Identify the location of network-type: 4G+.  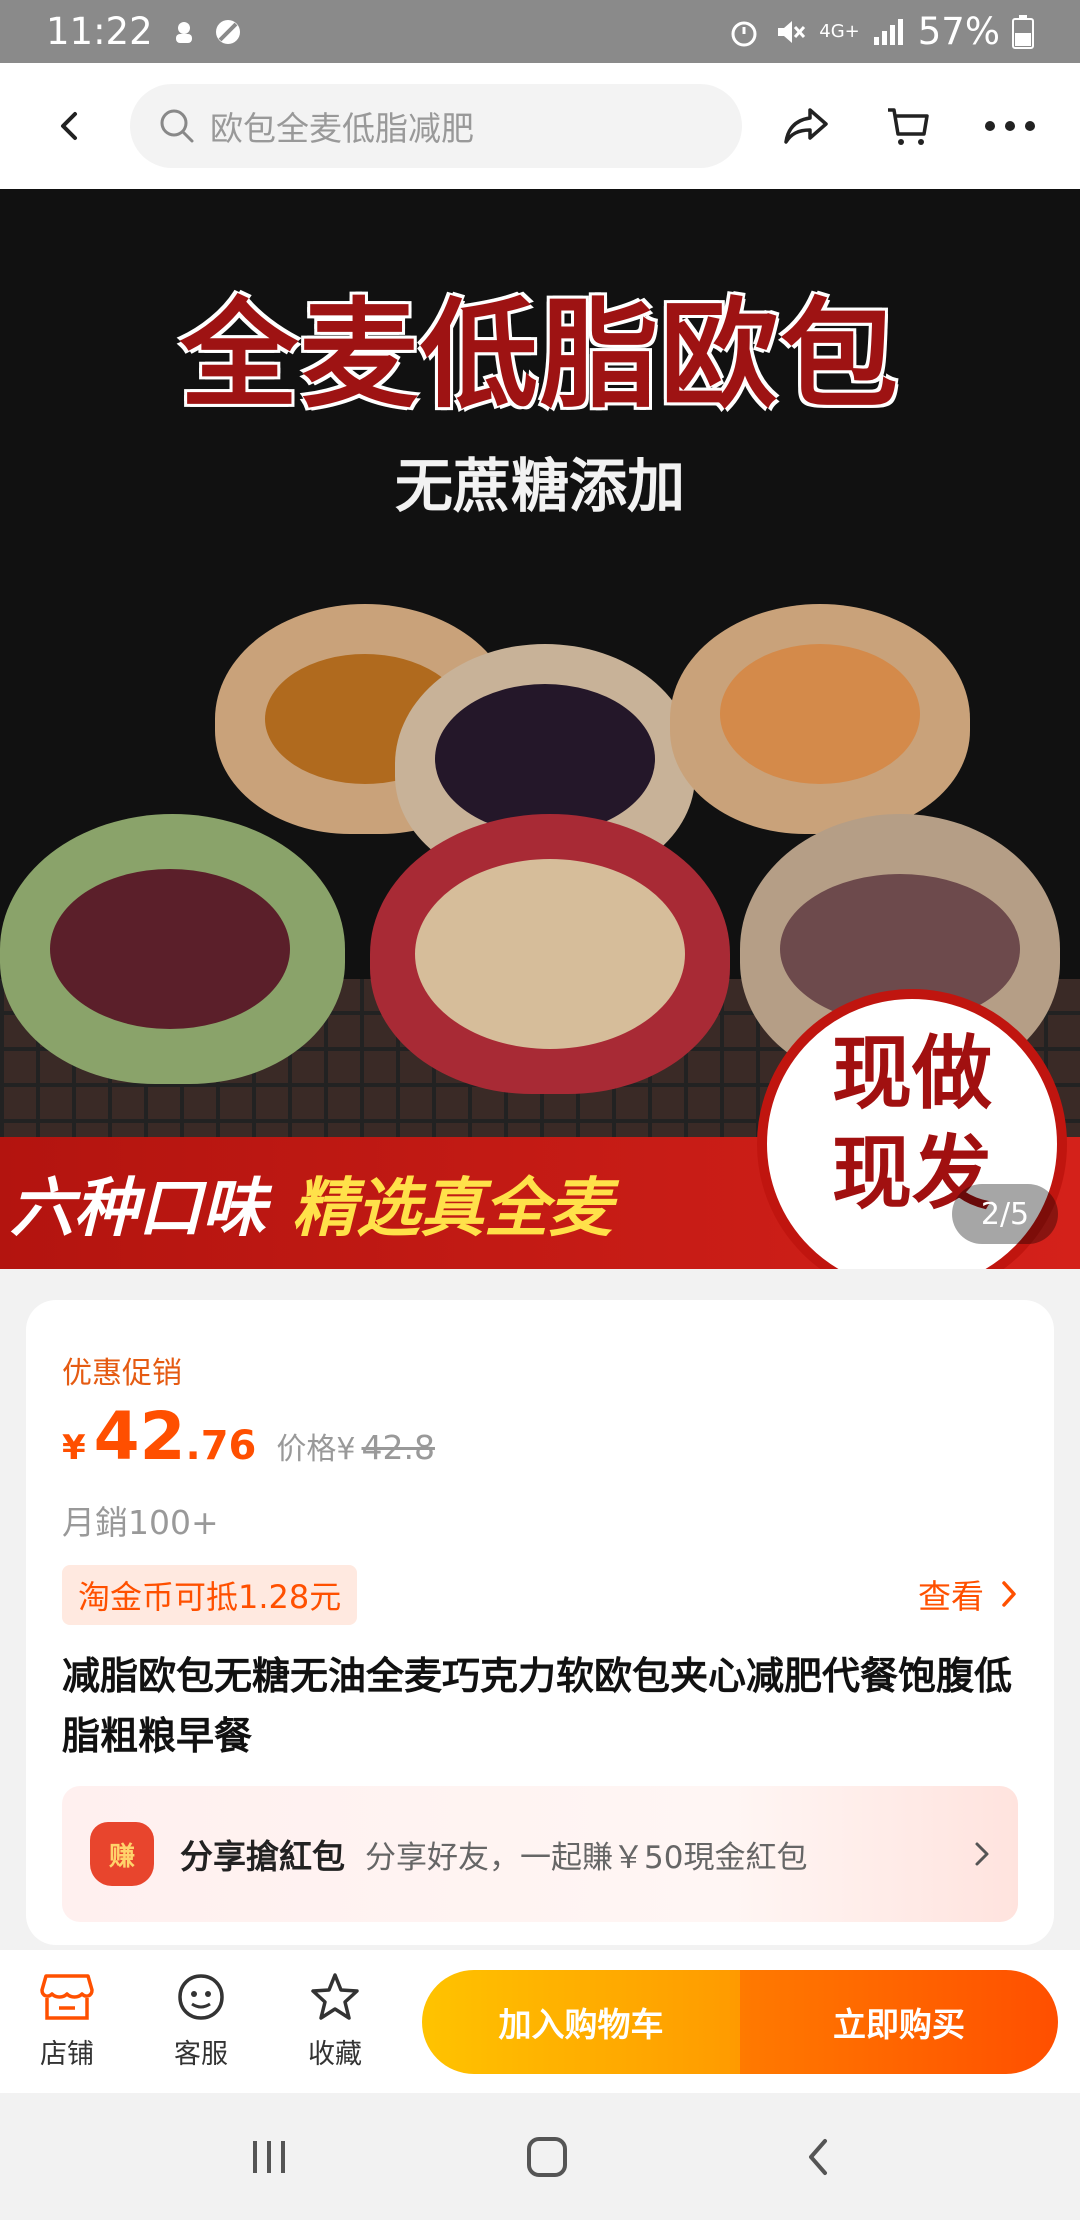
(839, 31).